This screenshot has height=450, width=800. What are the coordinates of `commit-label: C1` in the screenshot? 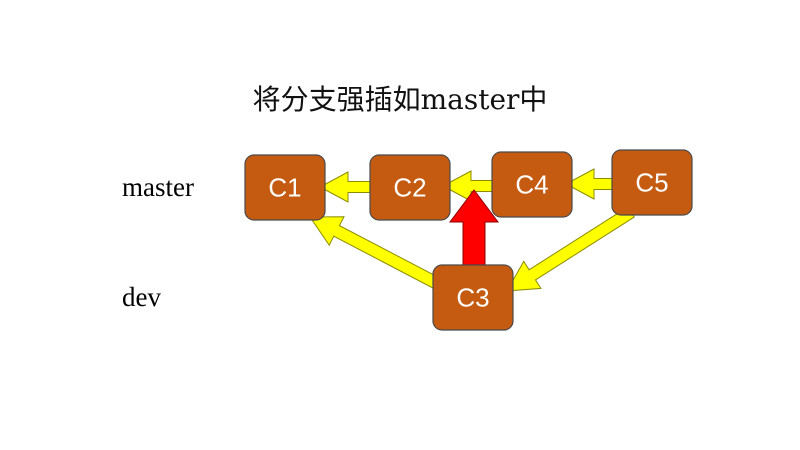 It's located at (284, 188).